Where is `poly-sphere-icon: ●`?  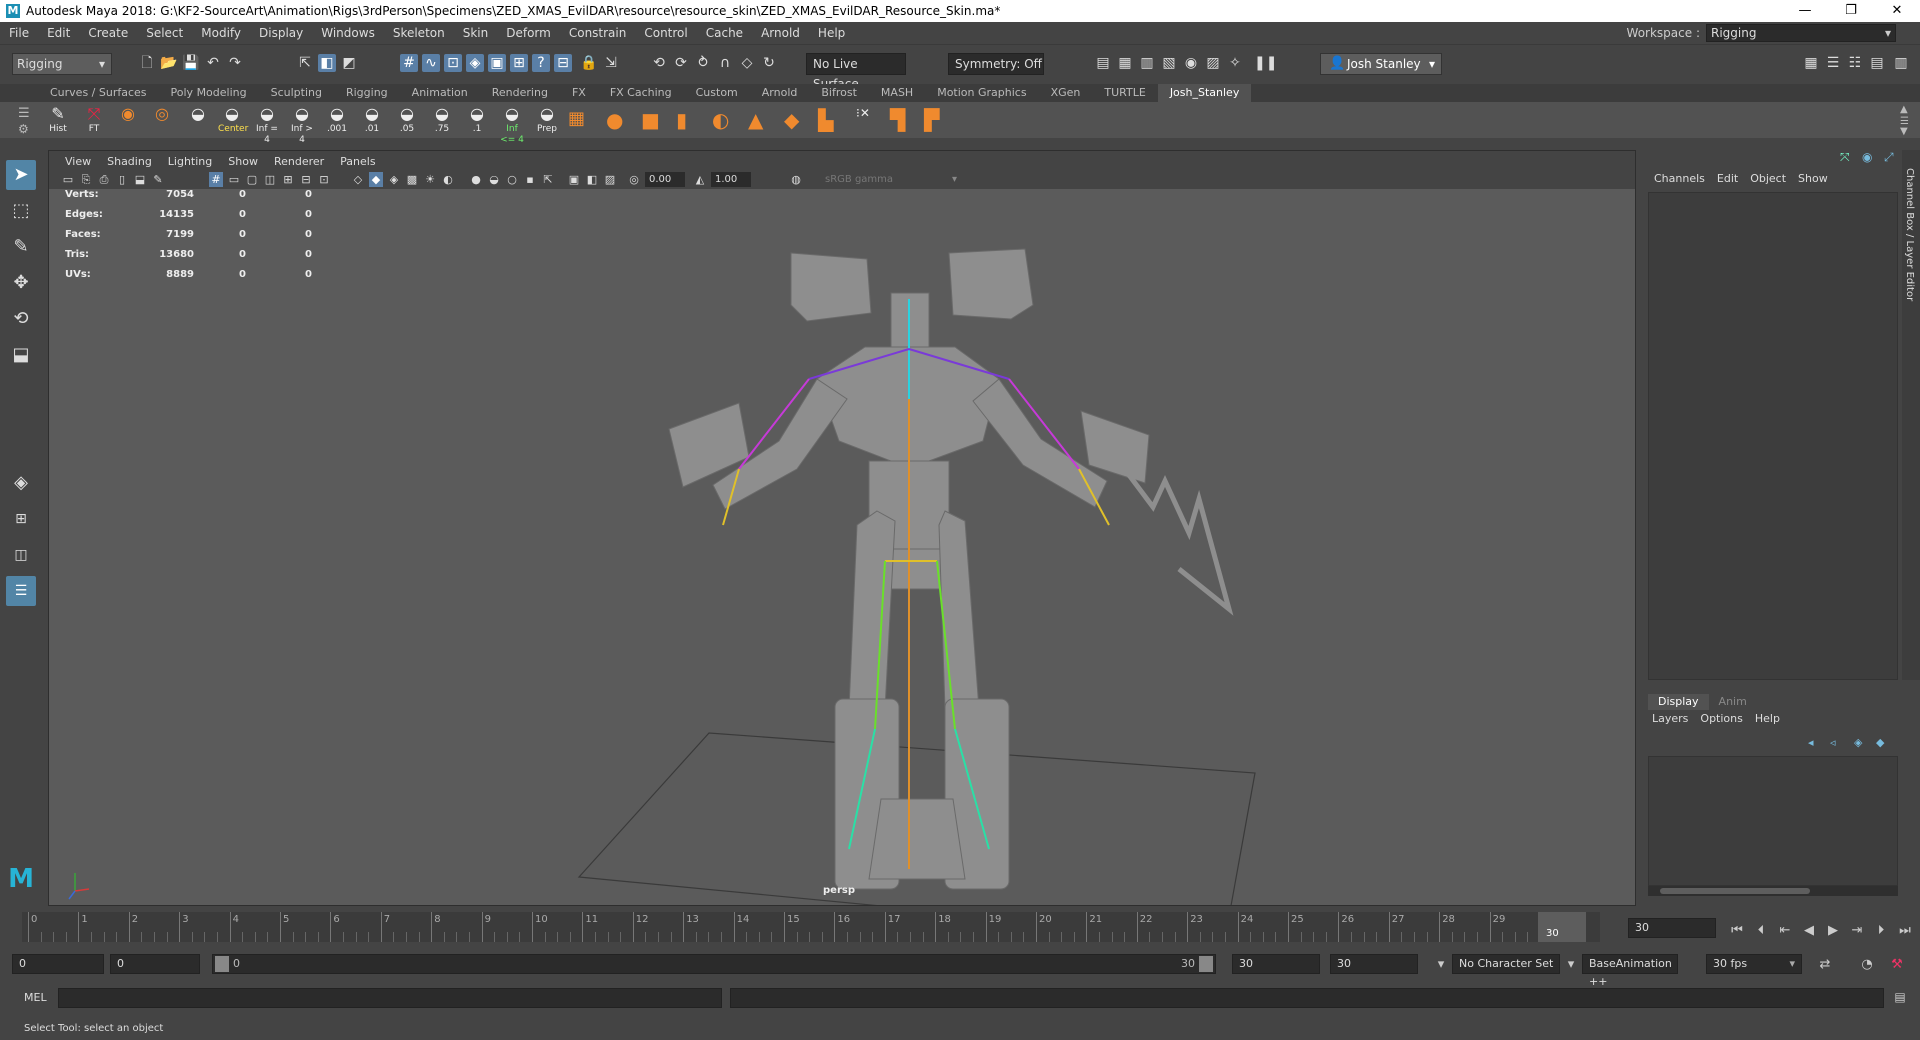 poly-sphere-icon: ● is located at coordinates (618, 120).